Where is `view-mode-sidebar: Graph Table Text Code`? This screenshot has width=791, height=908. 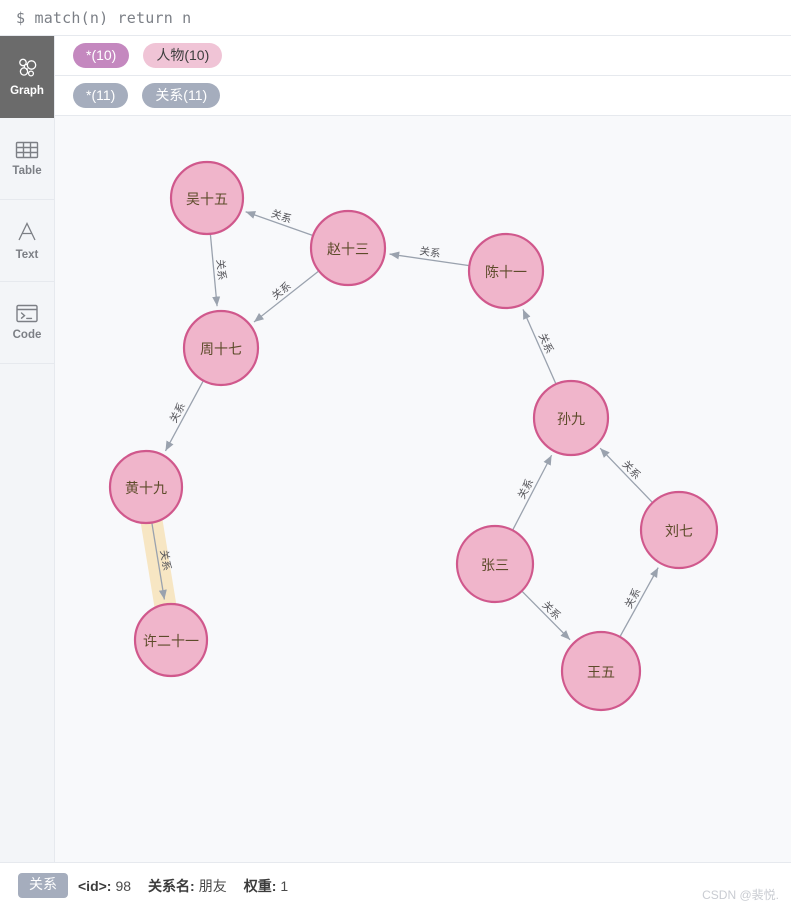
view-mode-sidebar: Graph Table Text Code is located at coordinates (27, 449).